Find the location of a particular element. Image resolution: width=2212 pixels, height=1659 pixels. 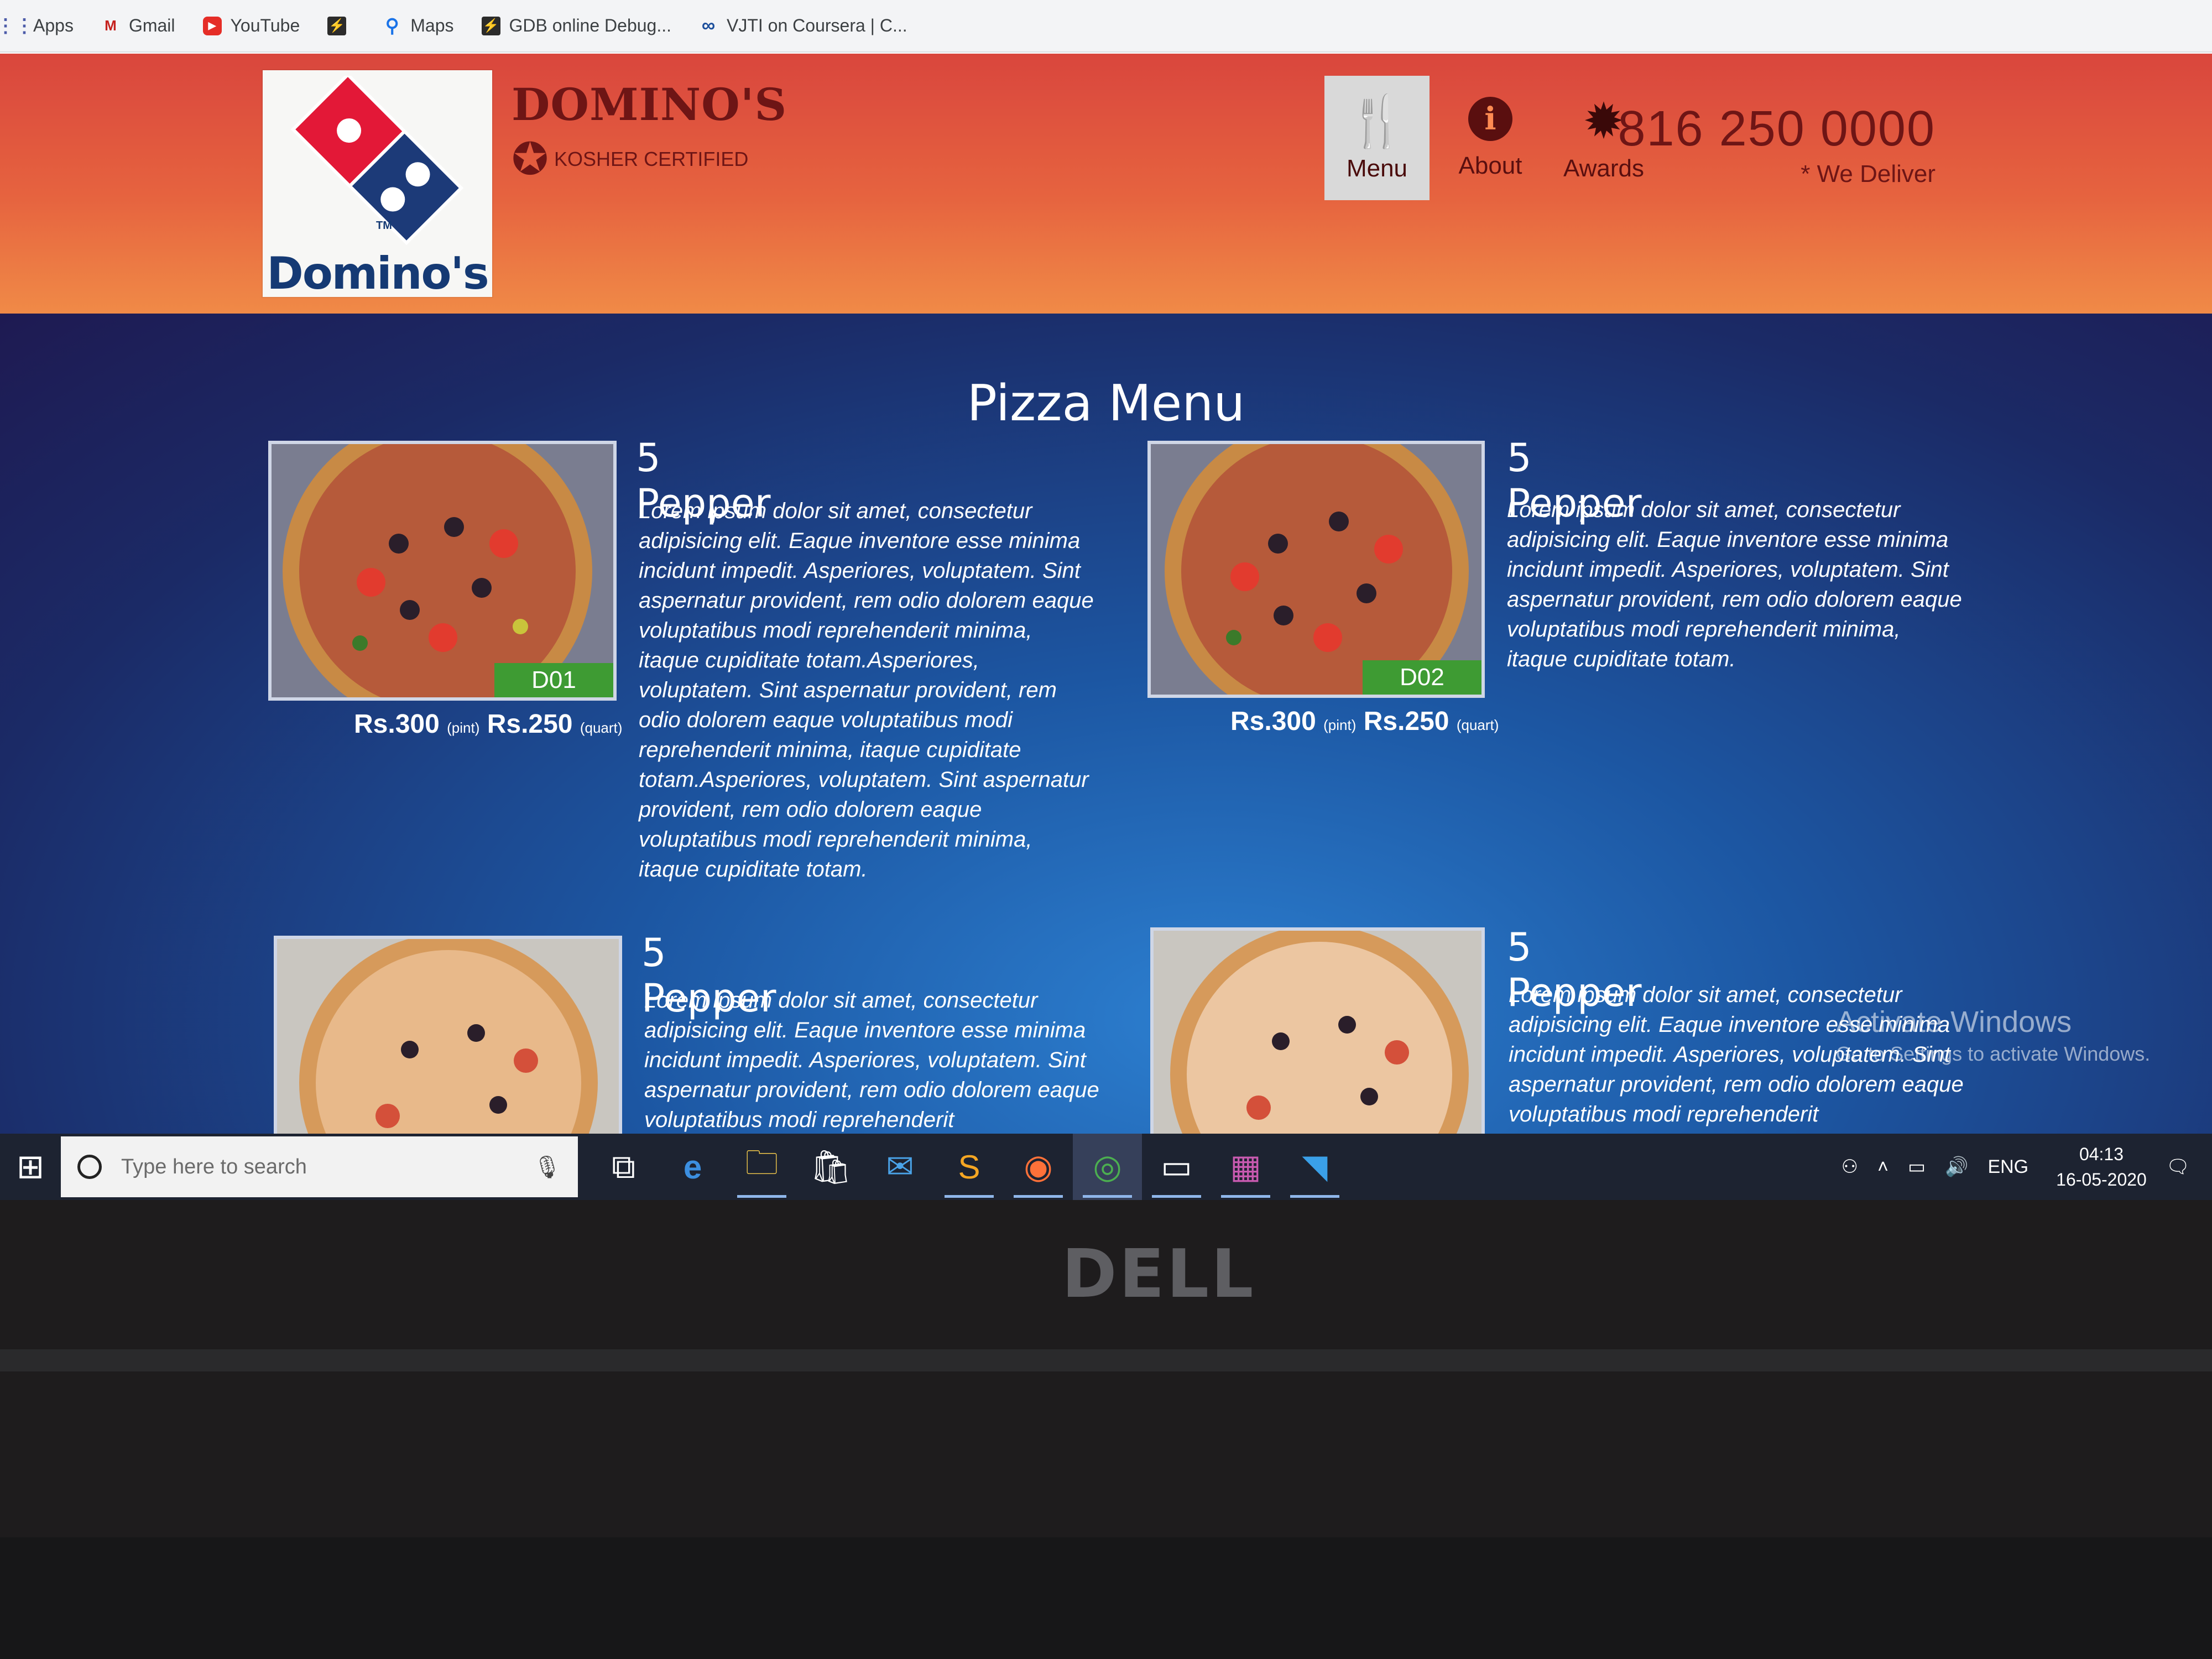

bookmark-gmail: M Gmail is located at coordinates (138, 26).